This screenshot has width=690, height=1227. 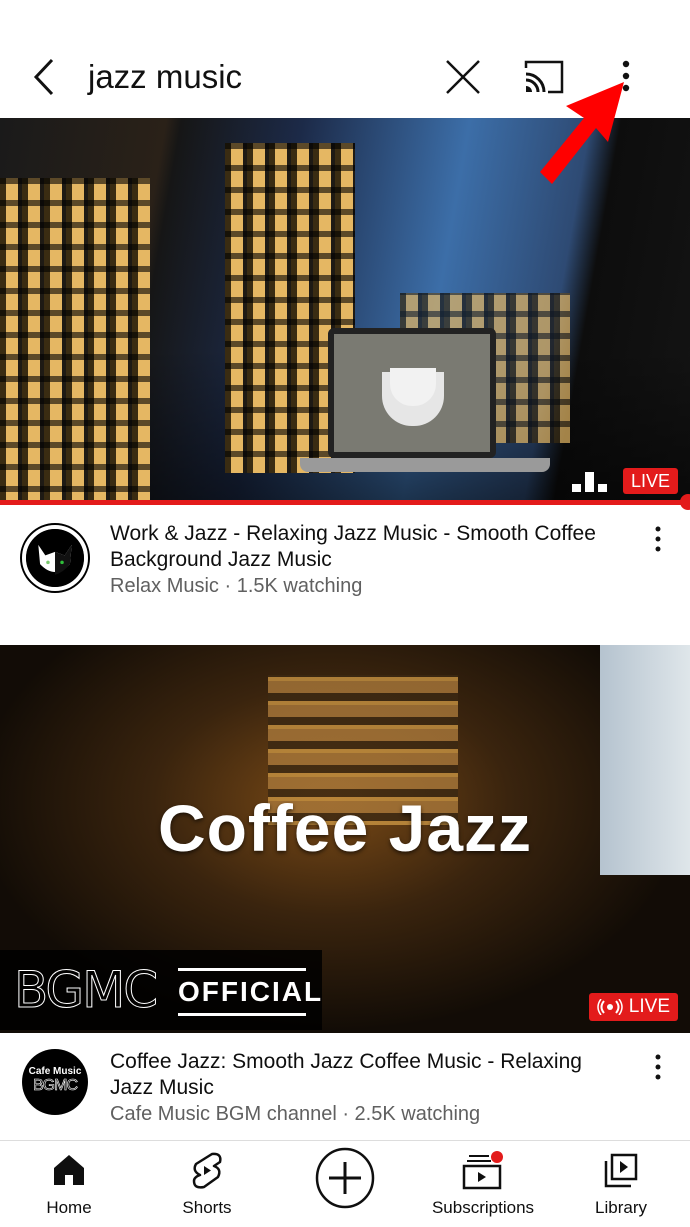 I want to click on nav-label: Library, so click(x=621, y=1207).